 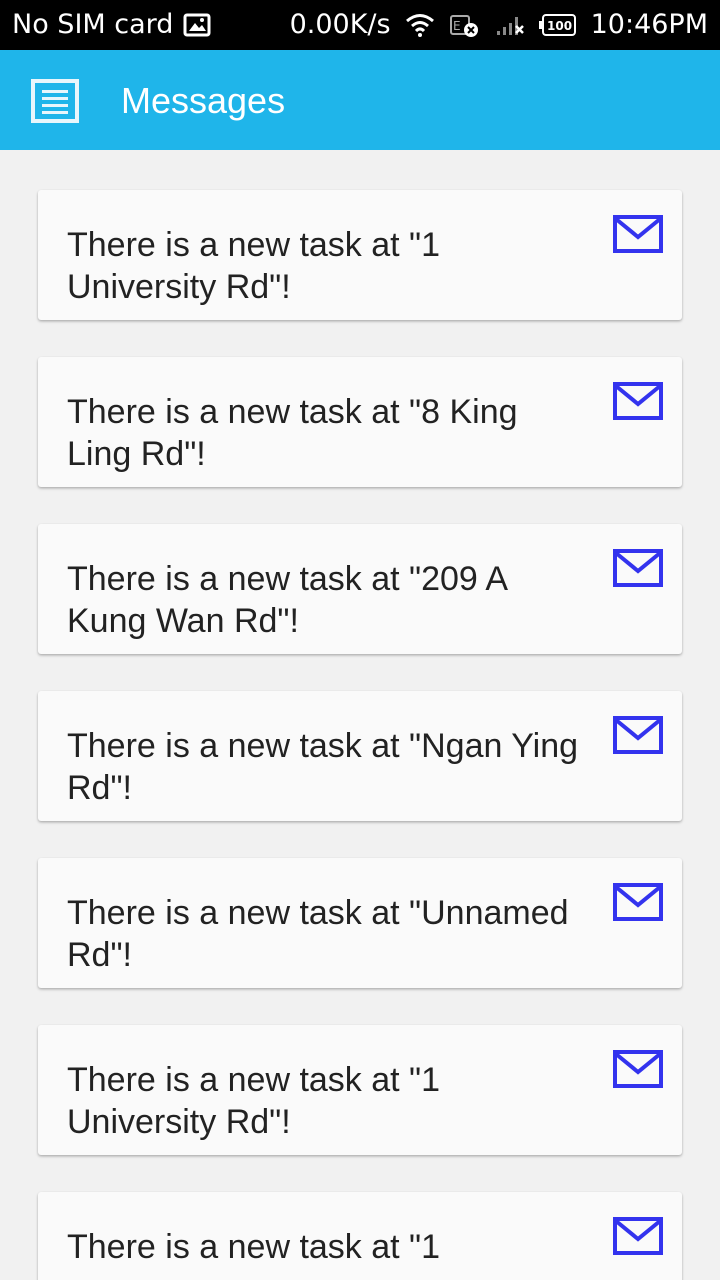 I want to click on app-bar: Messages, so click(x=360, y=100).